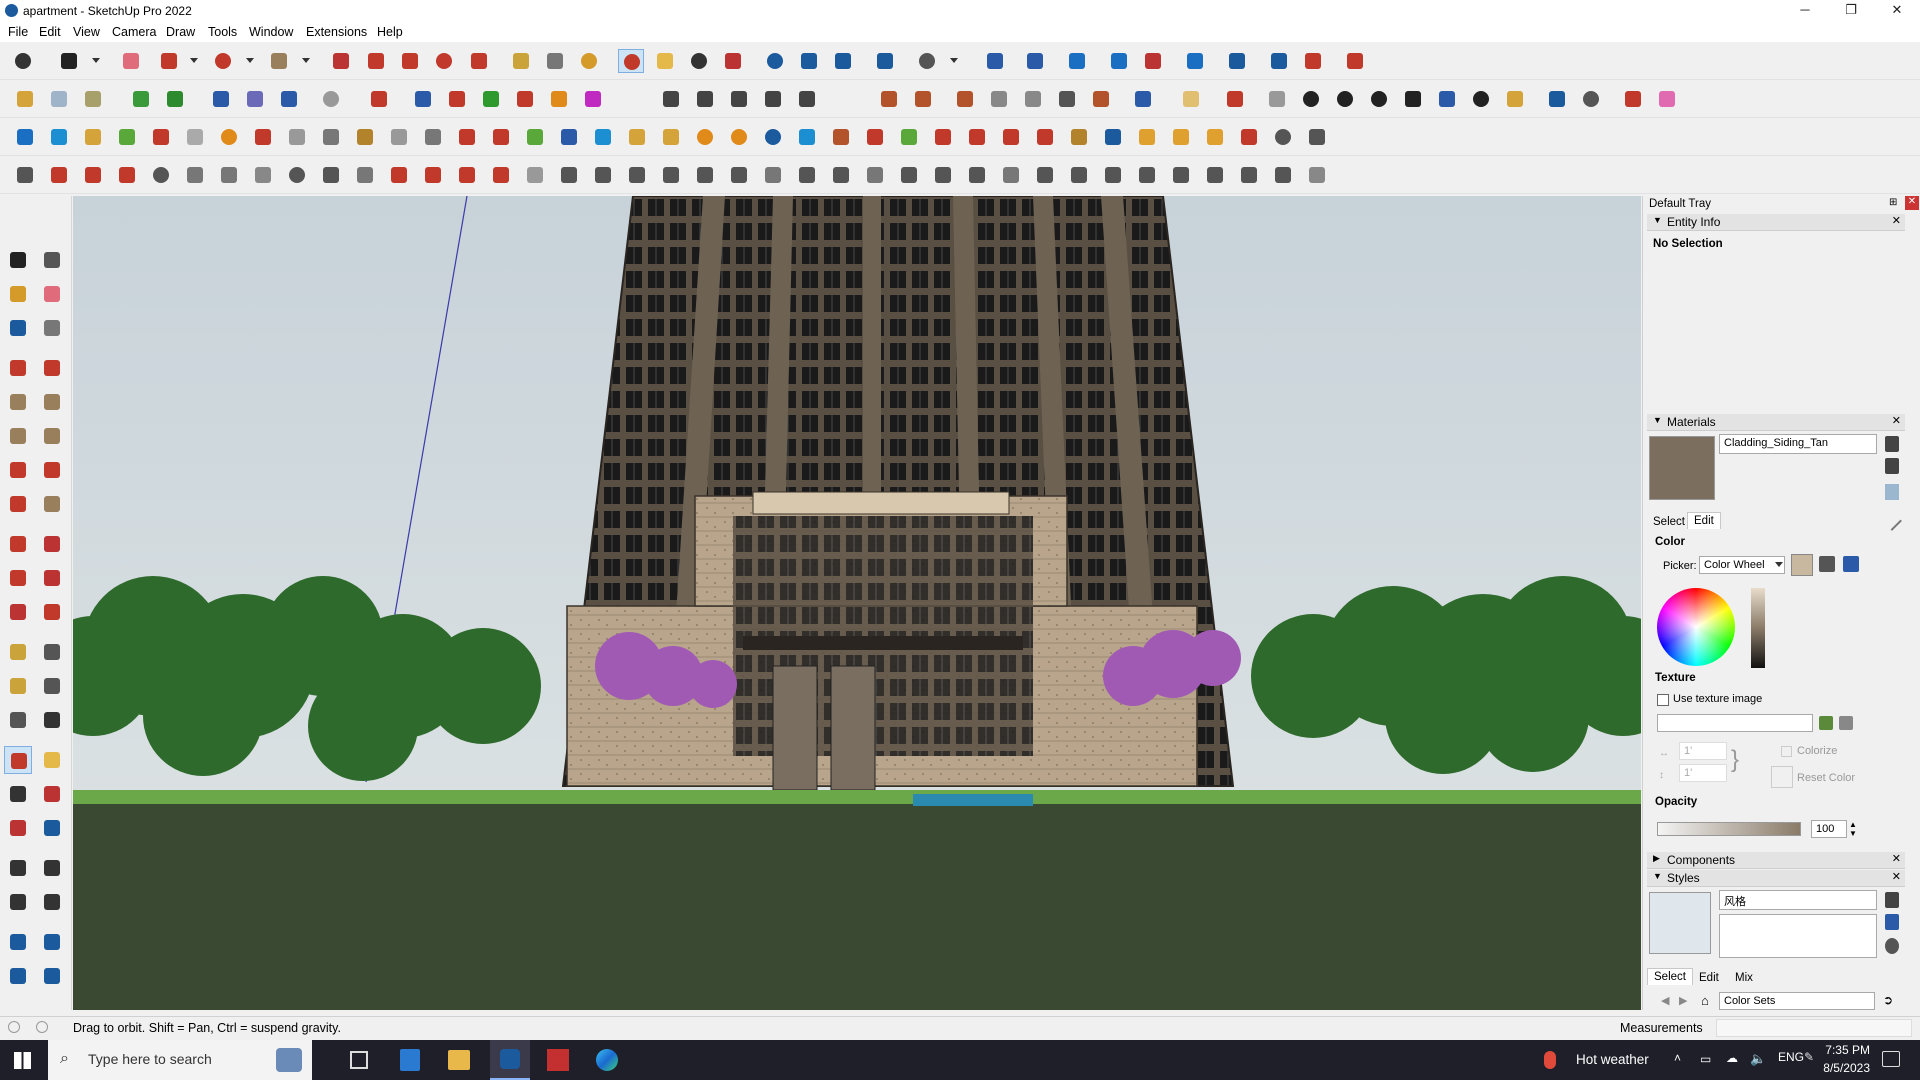 Image resolution: width=1920 pixels, height=1080 pixels. I want to click on clock-date: 8/5/2023, so click(1835, 1068).